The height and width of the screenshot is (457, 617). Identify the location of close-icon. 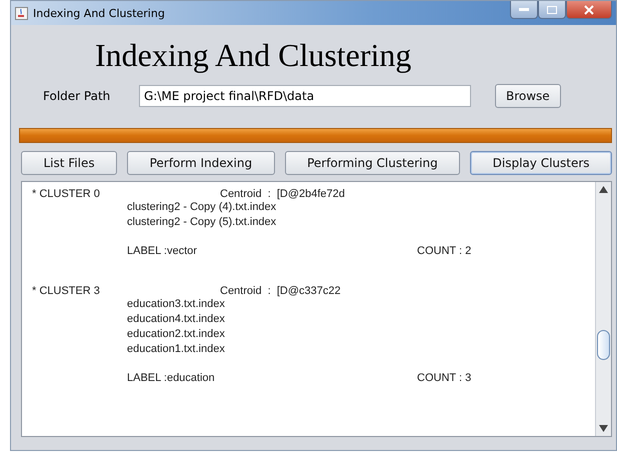
(589, 9).